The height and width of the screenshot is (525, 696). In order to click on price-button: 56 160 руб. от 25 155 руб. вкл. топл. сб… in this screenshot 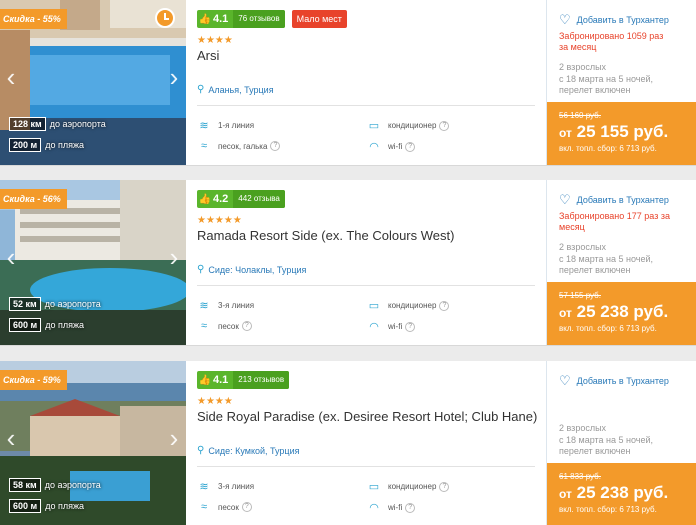, I will do `click(621, 133)`.